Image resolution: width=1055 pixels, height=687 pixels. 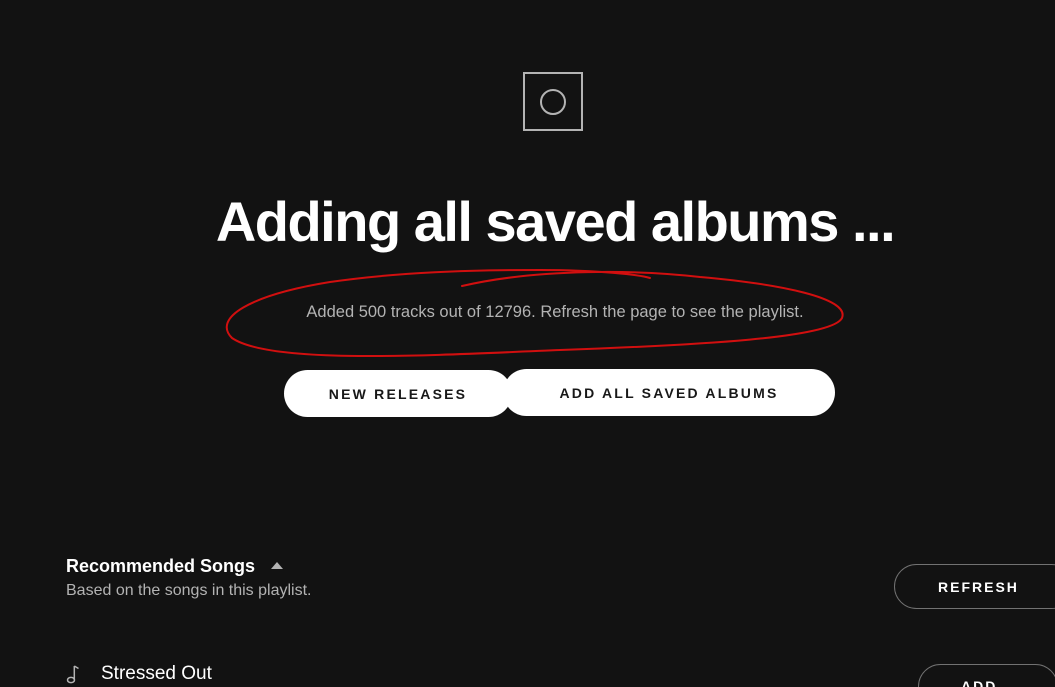 I want to click on track-name: Stressed Out, so click(x=156, y=673).